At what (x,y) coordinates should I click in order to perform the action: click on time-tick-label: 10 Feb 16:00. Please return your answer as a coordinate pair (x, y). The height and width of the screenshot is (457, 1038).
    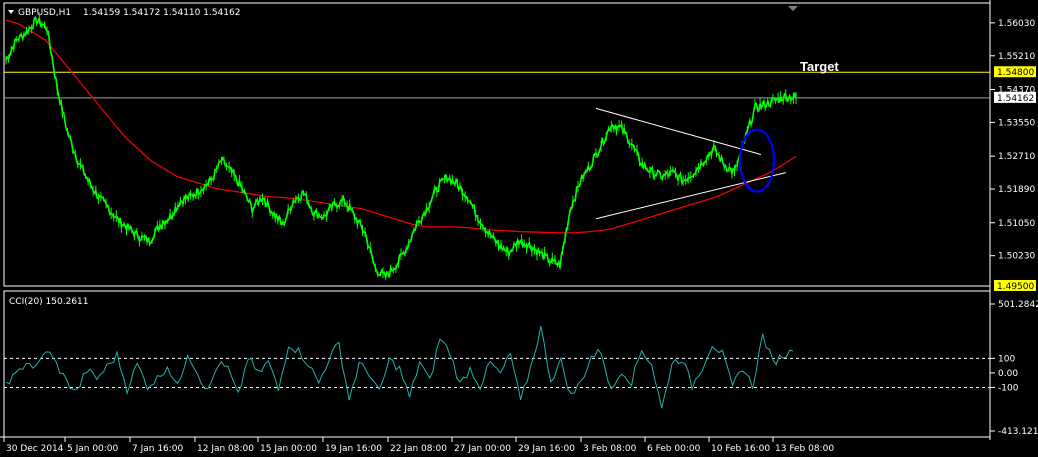
    Looking at the image, I should click on (740, 449).